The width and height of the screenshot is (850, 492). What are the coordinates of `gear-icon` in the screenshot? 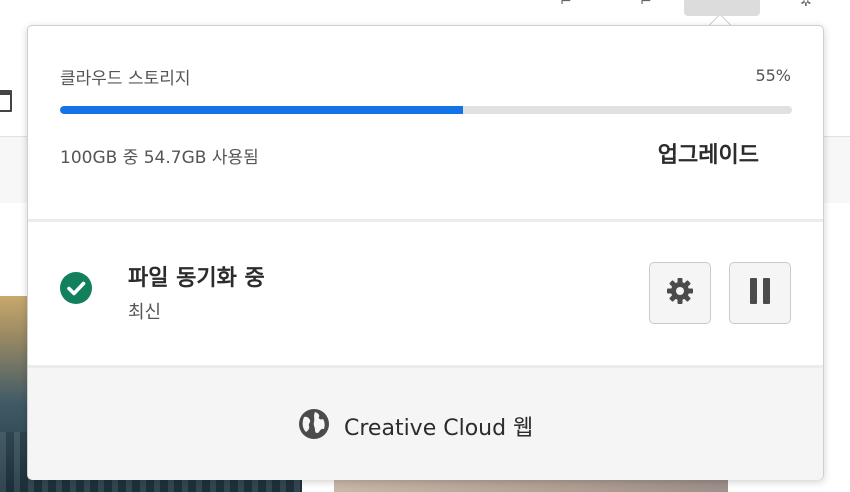 It's located at (680, 293).